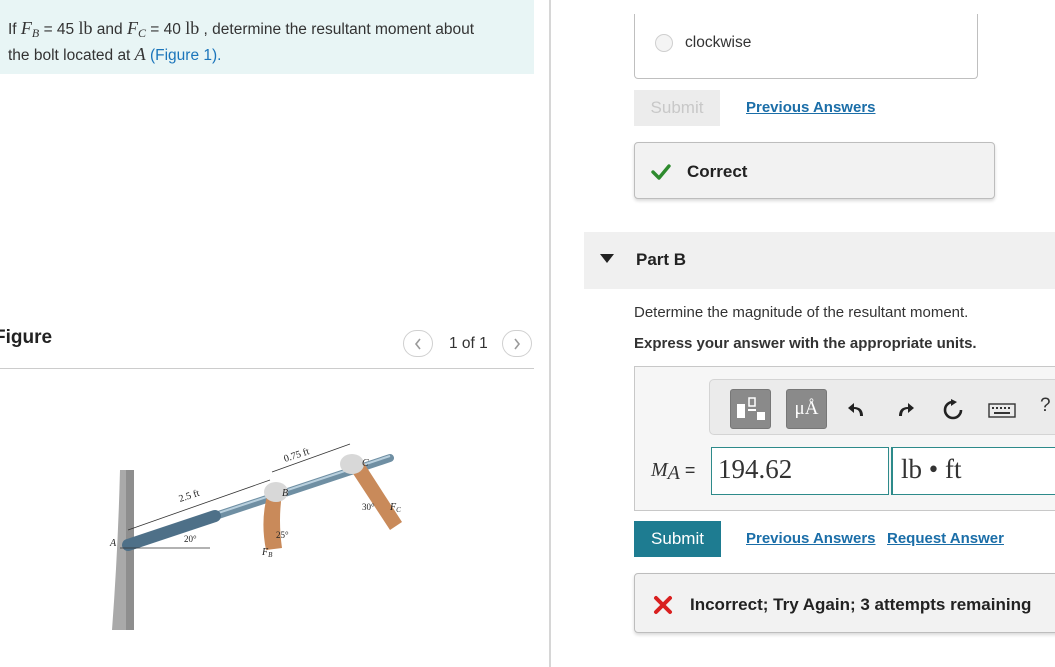  What do you see at coordinates (659, 470) in the screenshot?
I see `moment-symbol: M` at bounding box center [659, 470].